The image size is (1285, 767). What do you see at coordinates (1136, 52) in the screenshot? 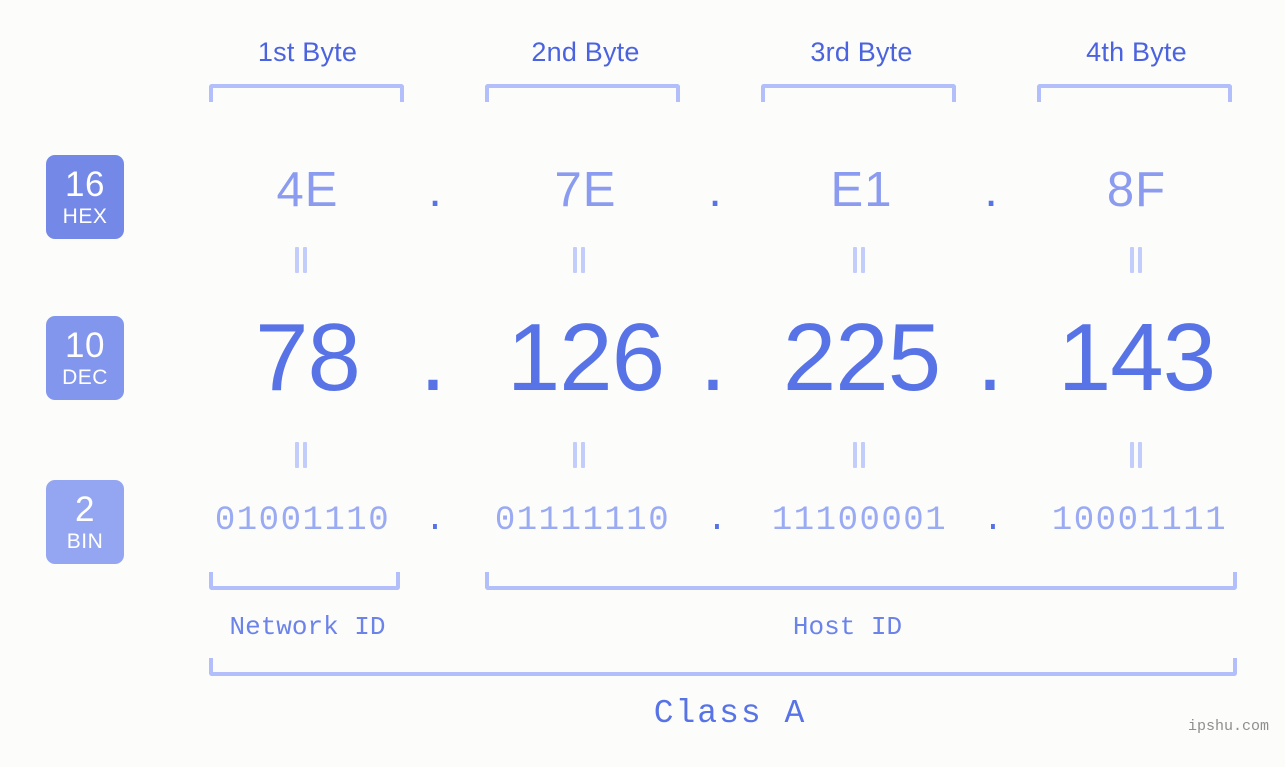
I see `byte-header-4: 4th Byte` at bounding box center [1136, 52].